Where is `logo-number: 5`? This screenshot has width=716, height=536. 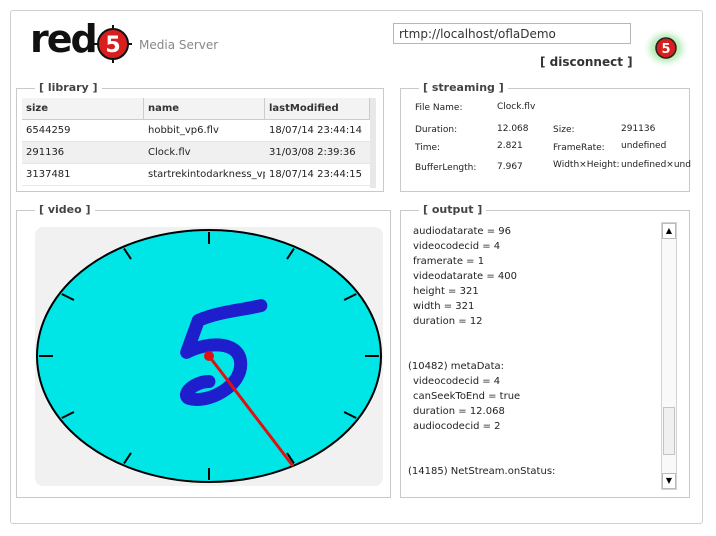 logo-number: 5 is located at coordinates (112, 45).